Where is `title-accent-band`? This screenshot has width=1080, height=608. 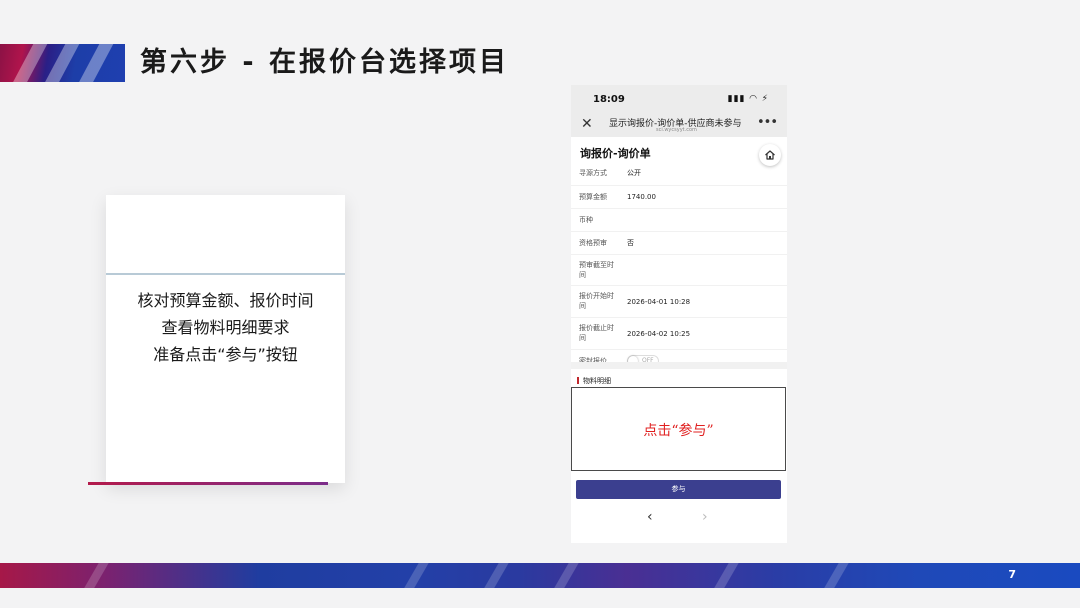
title-accent-band is located at coordinates (62, 63).